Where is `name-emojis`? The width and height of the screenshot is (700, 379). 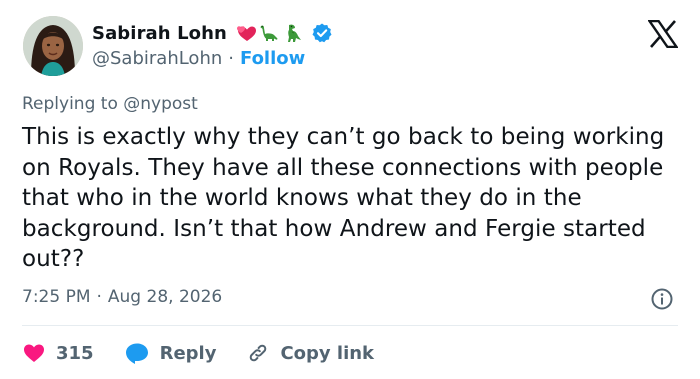 name-emojis is located at coordinates (269, 33).